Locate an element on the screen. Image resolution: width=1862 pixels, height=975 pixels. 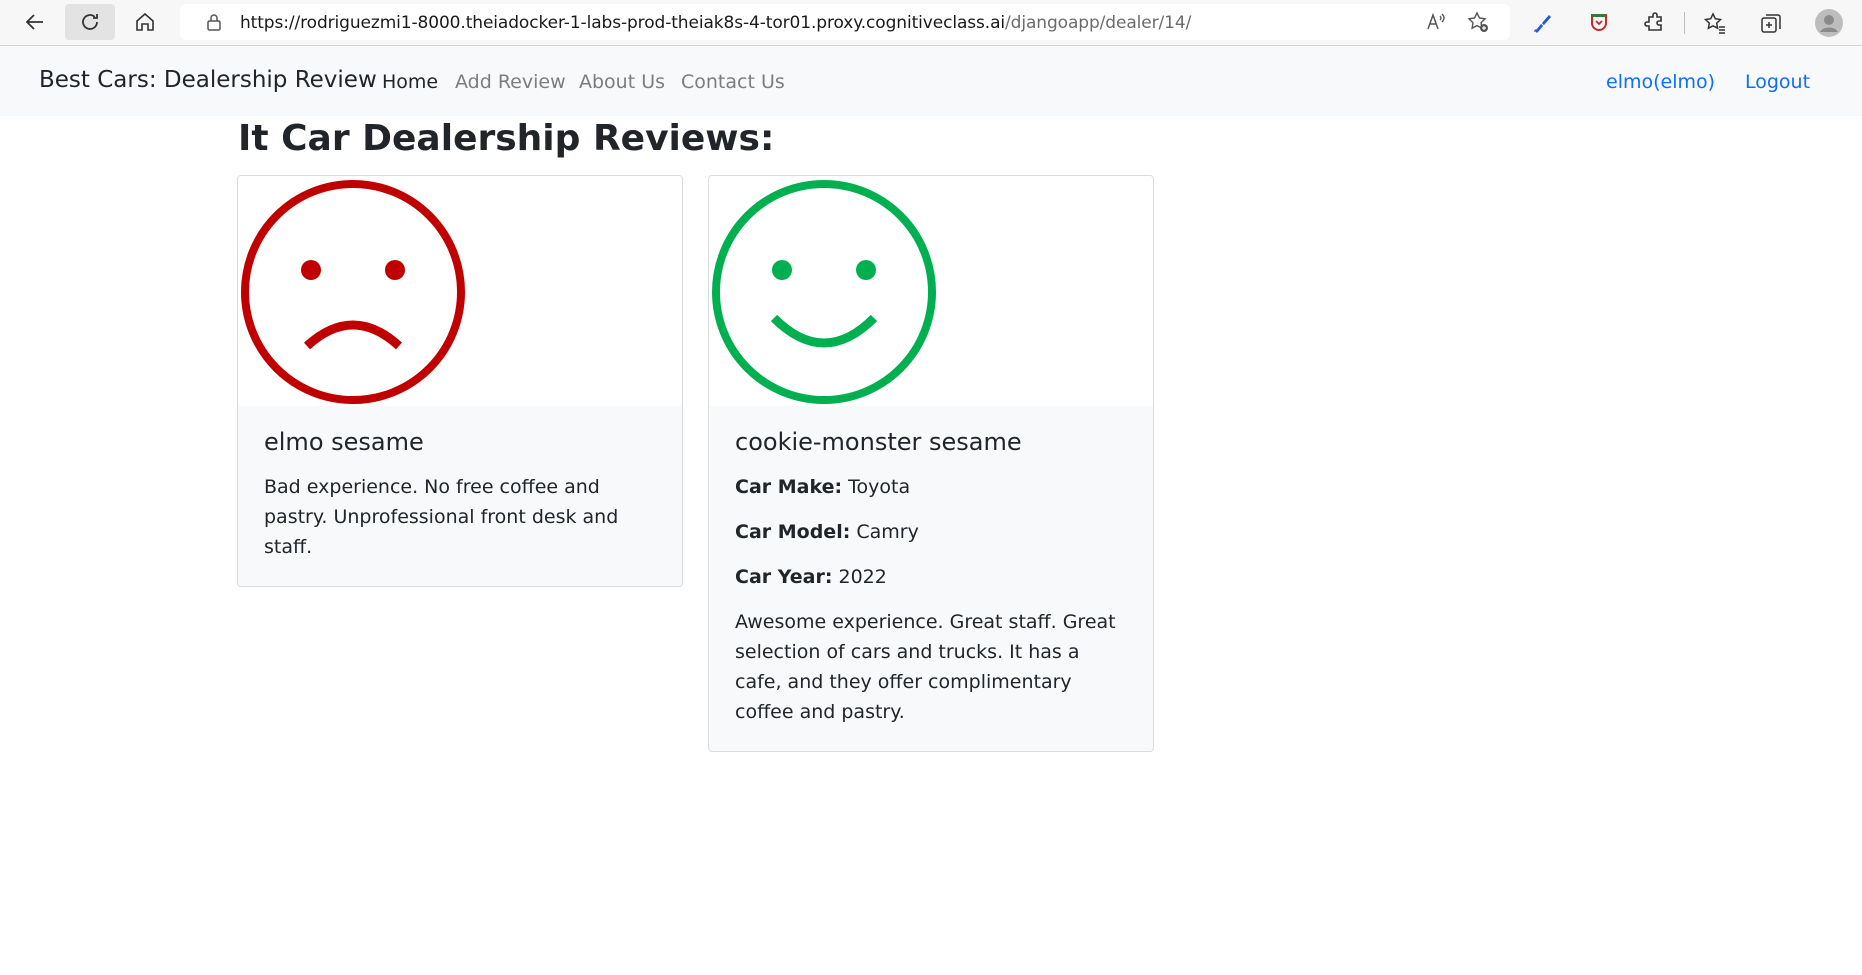
home-icon is located at coordinates (145, 21).